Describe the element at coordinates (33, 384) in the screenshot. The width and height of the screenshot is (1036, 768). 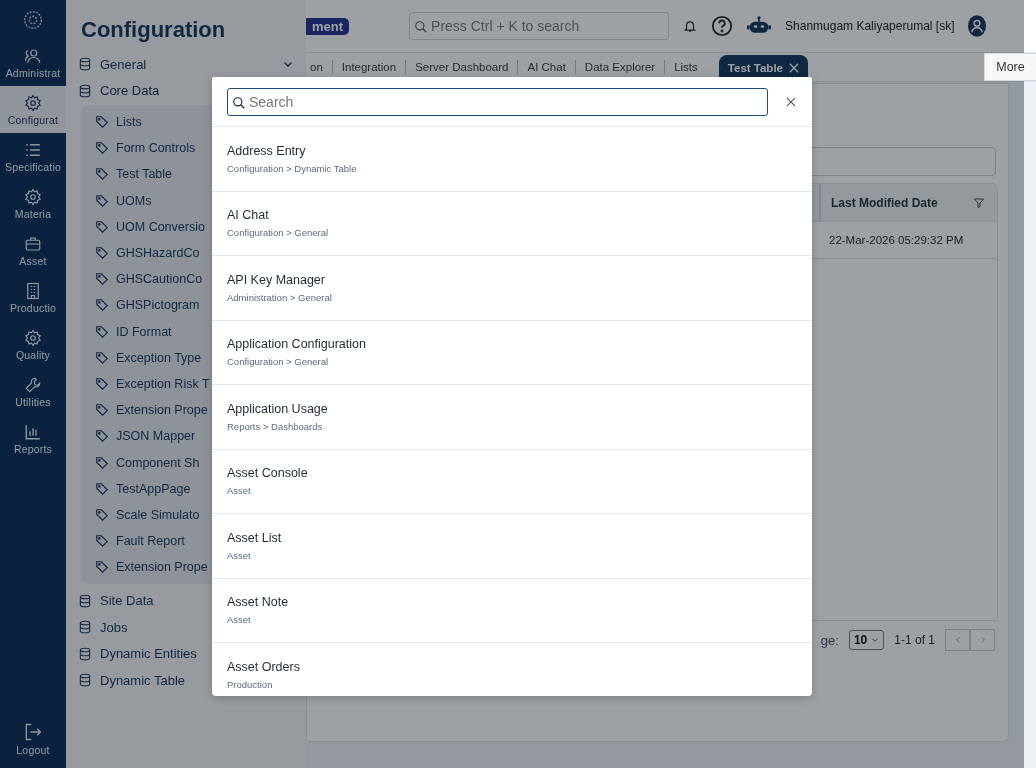
I see `wrench-icon` at that location.